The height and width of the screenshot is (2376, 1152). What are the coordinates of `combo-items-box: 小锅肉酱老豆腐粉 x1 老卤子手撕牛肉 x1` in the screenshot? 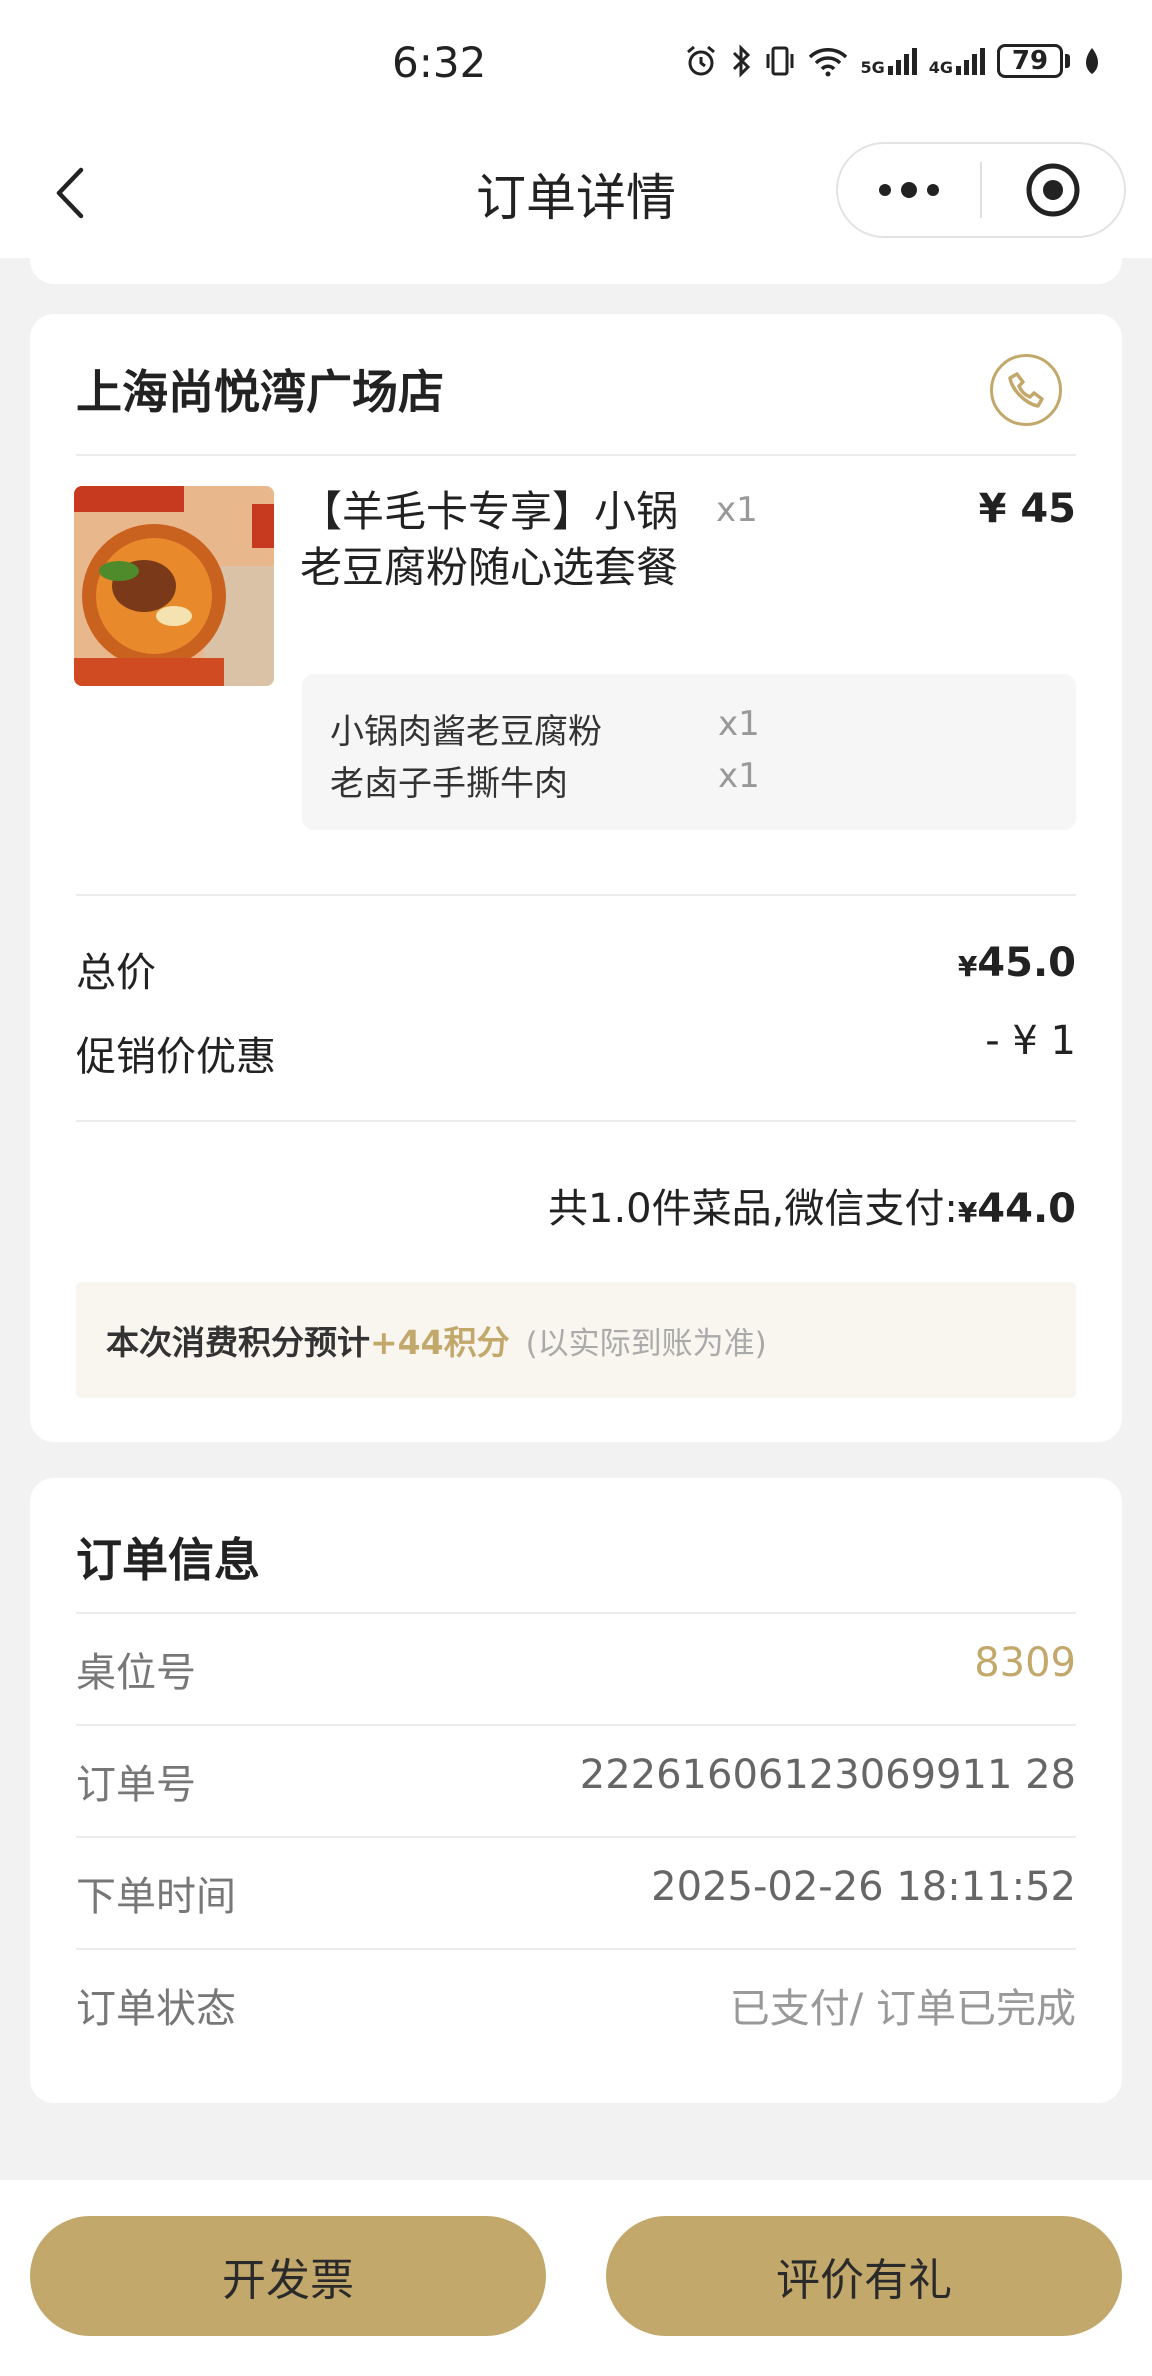 It's located at (689, 752).